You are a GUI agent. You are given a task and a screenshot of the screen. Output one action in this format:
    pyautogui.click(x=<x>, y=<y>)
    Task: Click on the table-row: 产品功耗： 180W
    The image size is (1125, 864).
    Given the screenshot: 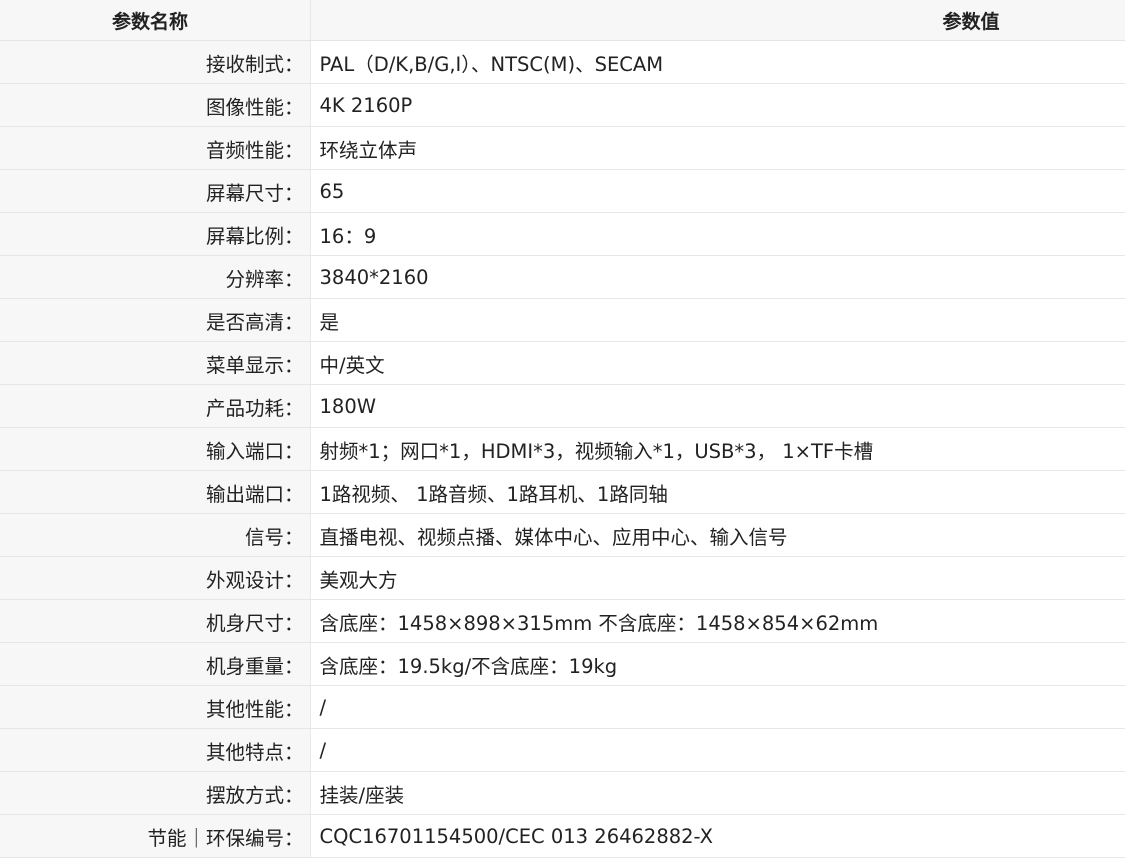 What is the action you would take?
    pyautogui.click(x=562, y=406)
    